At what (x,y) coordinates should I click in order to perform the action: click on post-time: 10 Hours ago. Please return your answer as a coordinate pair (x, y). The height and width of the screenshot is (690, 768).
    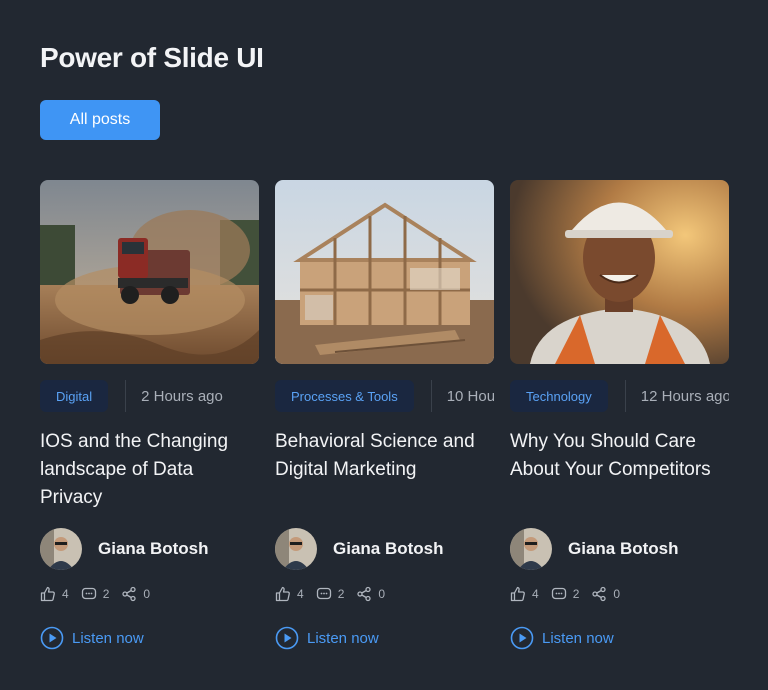
    Looking at the image, I should click on (470, 396).